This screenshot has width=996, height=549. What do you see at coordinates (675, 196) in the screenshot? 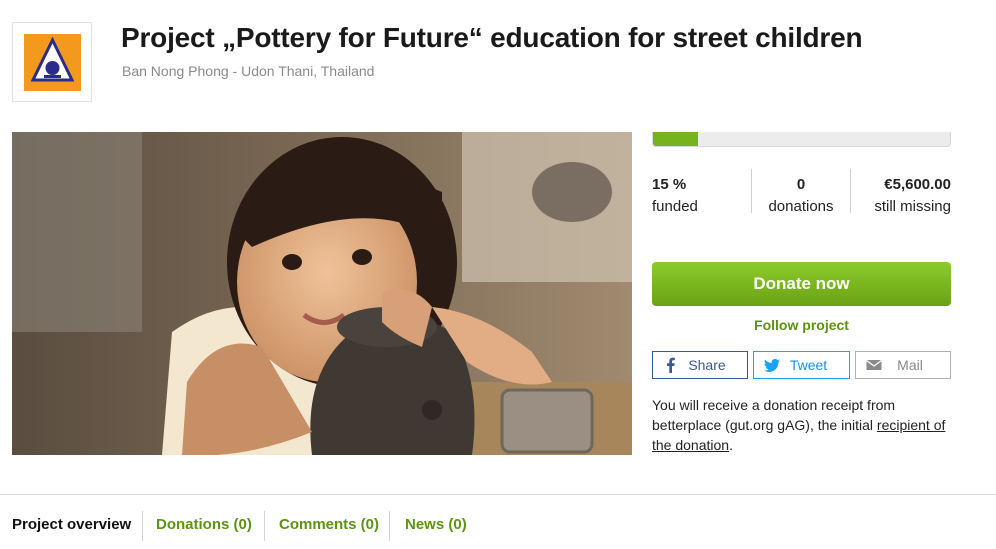
I see `stat-funded: 15 % funded` at bounding box center [675, 196].